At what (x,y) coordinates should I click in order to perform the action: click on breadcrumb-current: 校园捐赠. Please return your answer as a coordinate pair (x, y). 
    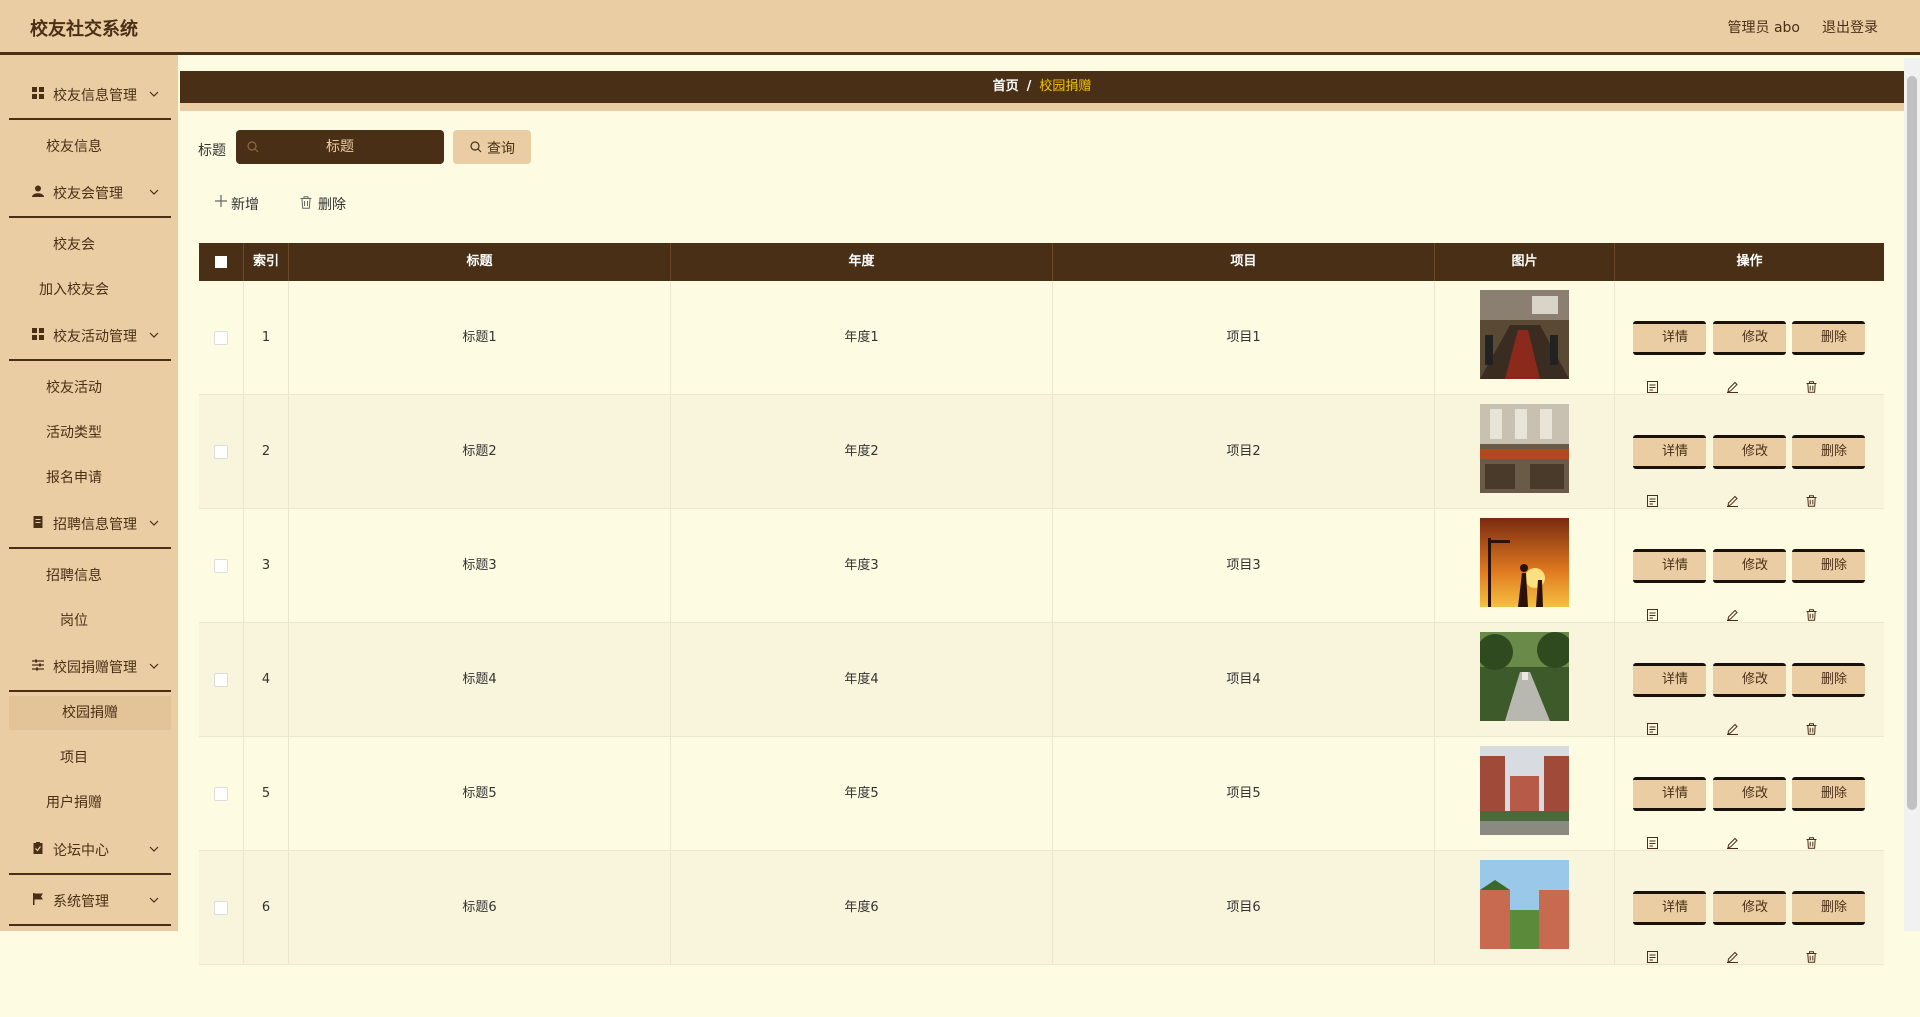
    Looking at the image, I should click on (1065, 86).